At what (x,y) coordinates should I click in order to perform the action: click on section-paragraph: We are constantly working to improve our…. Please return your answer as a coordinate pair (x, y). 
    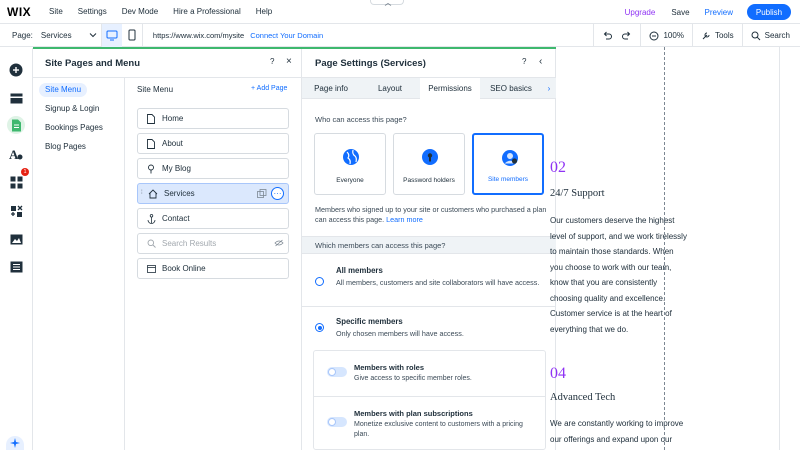
    Looking at the image, I should click on (617, 431).